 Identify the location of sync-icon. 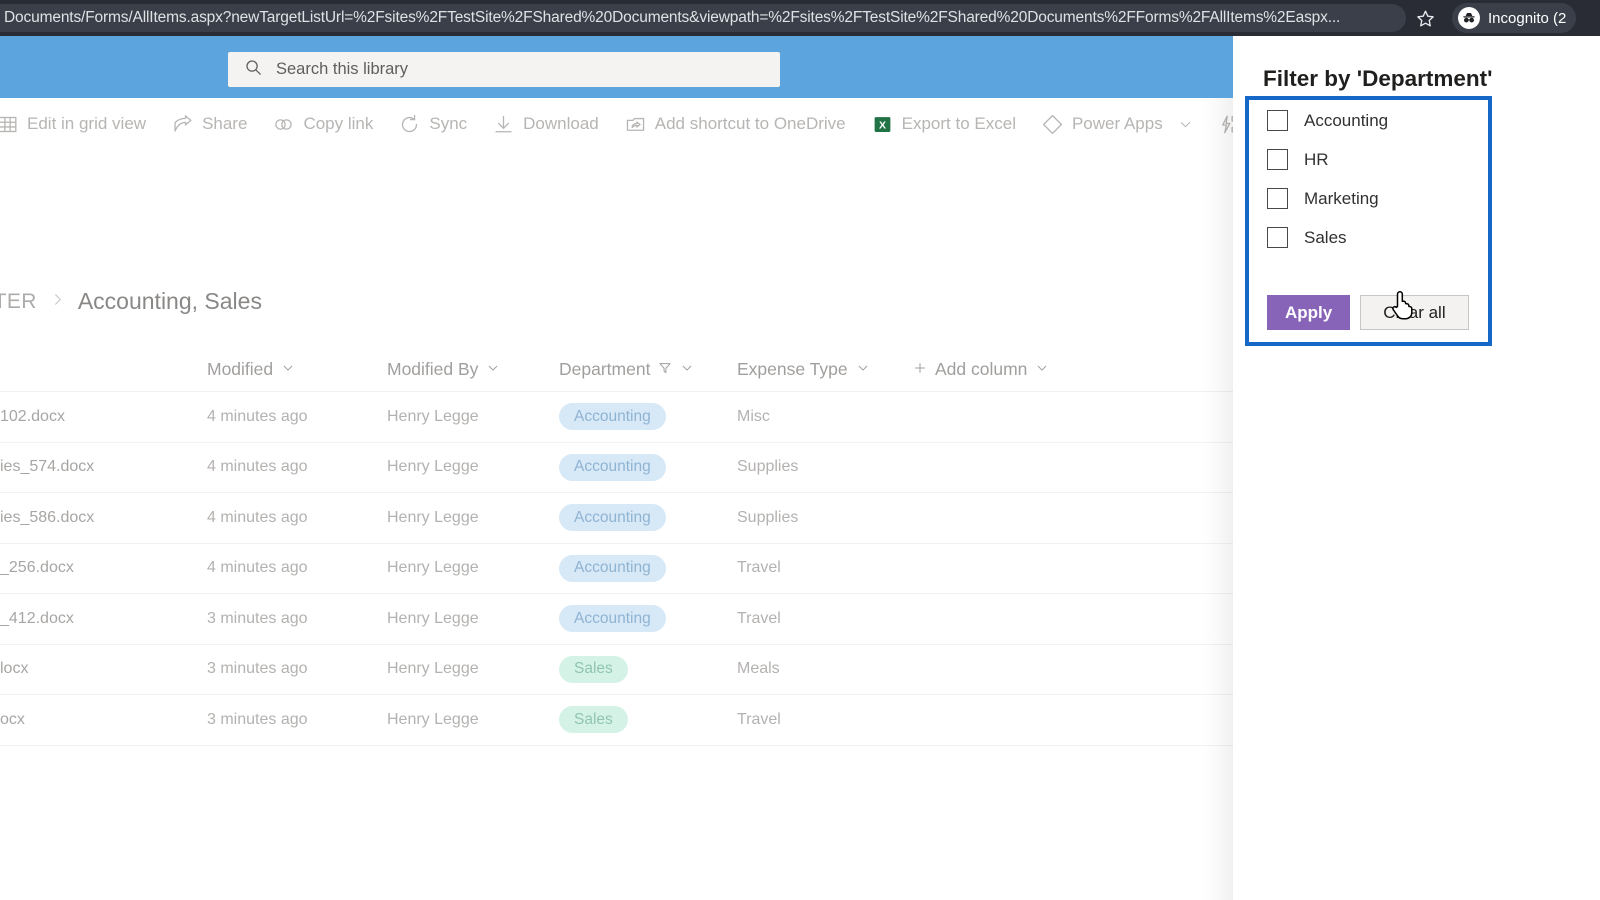
(409, 124).